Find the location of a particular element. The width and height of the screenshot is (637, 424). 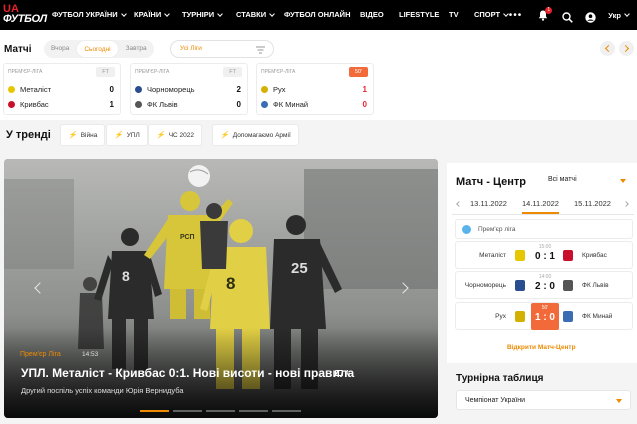

site-logo: UA ФУТБОЛ is located at coordinates (24, 15).